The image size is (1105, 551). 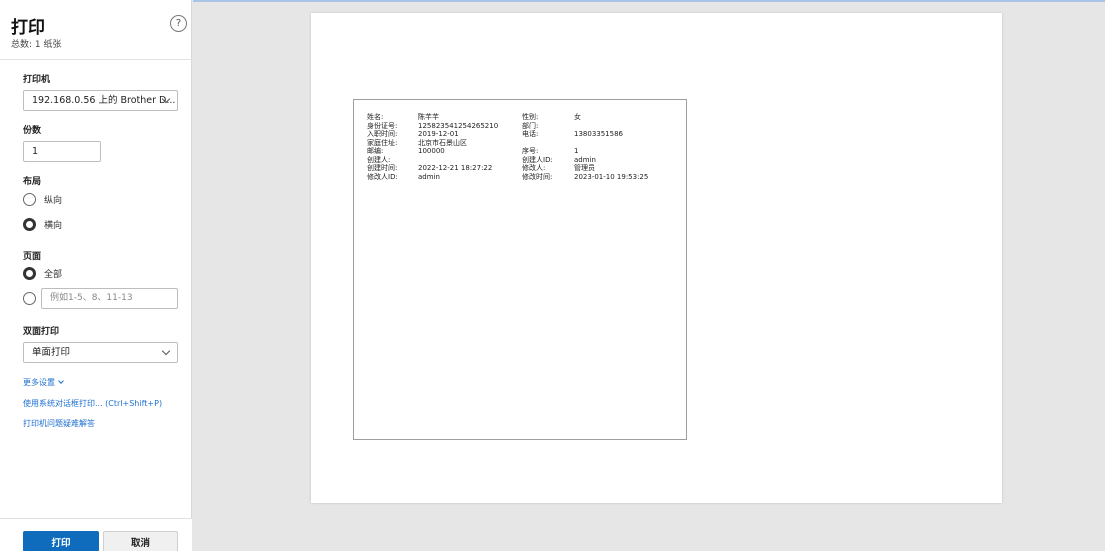 I want to click on layout-label: 布局, so click(x=32, y=182).